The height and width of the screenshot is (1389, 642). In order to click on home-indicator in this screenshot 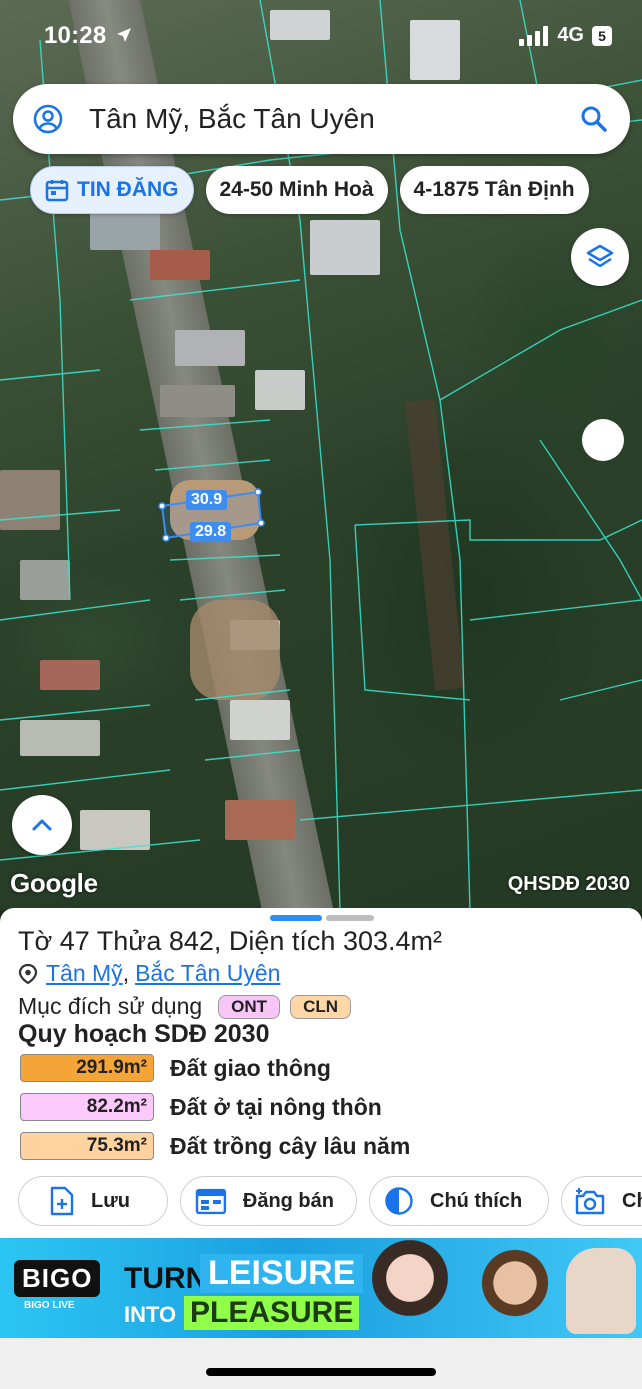, I will do `click(321, 1372)`.